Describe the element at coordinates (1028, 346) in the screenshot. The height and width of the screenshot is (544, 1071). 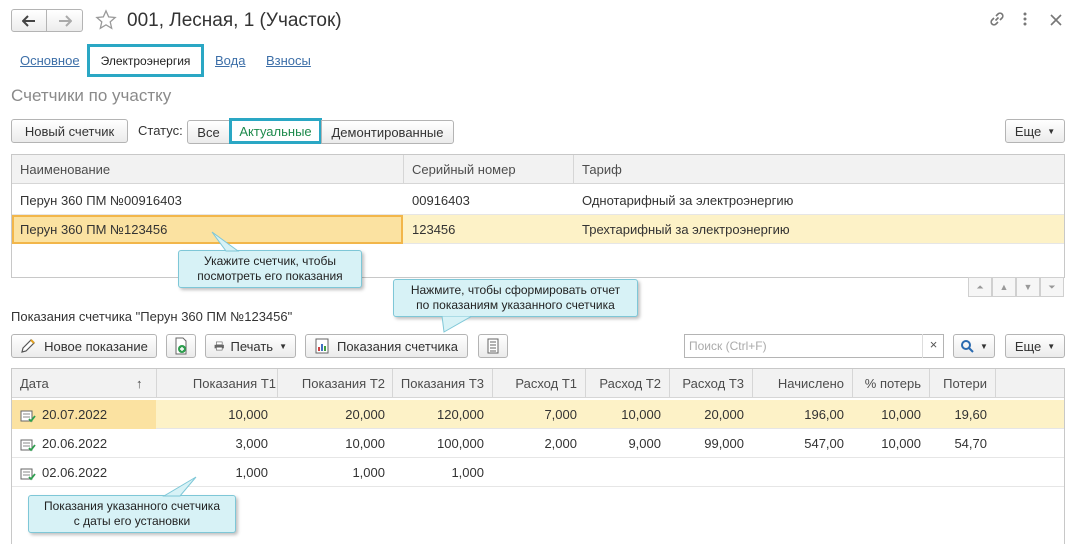
I see `readings-more-label: Еще` at that location.